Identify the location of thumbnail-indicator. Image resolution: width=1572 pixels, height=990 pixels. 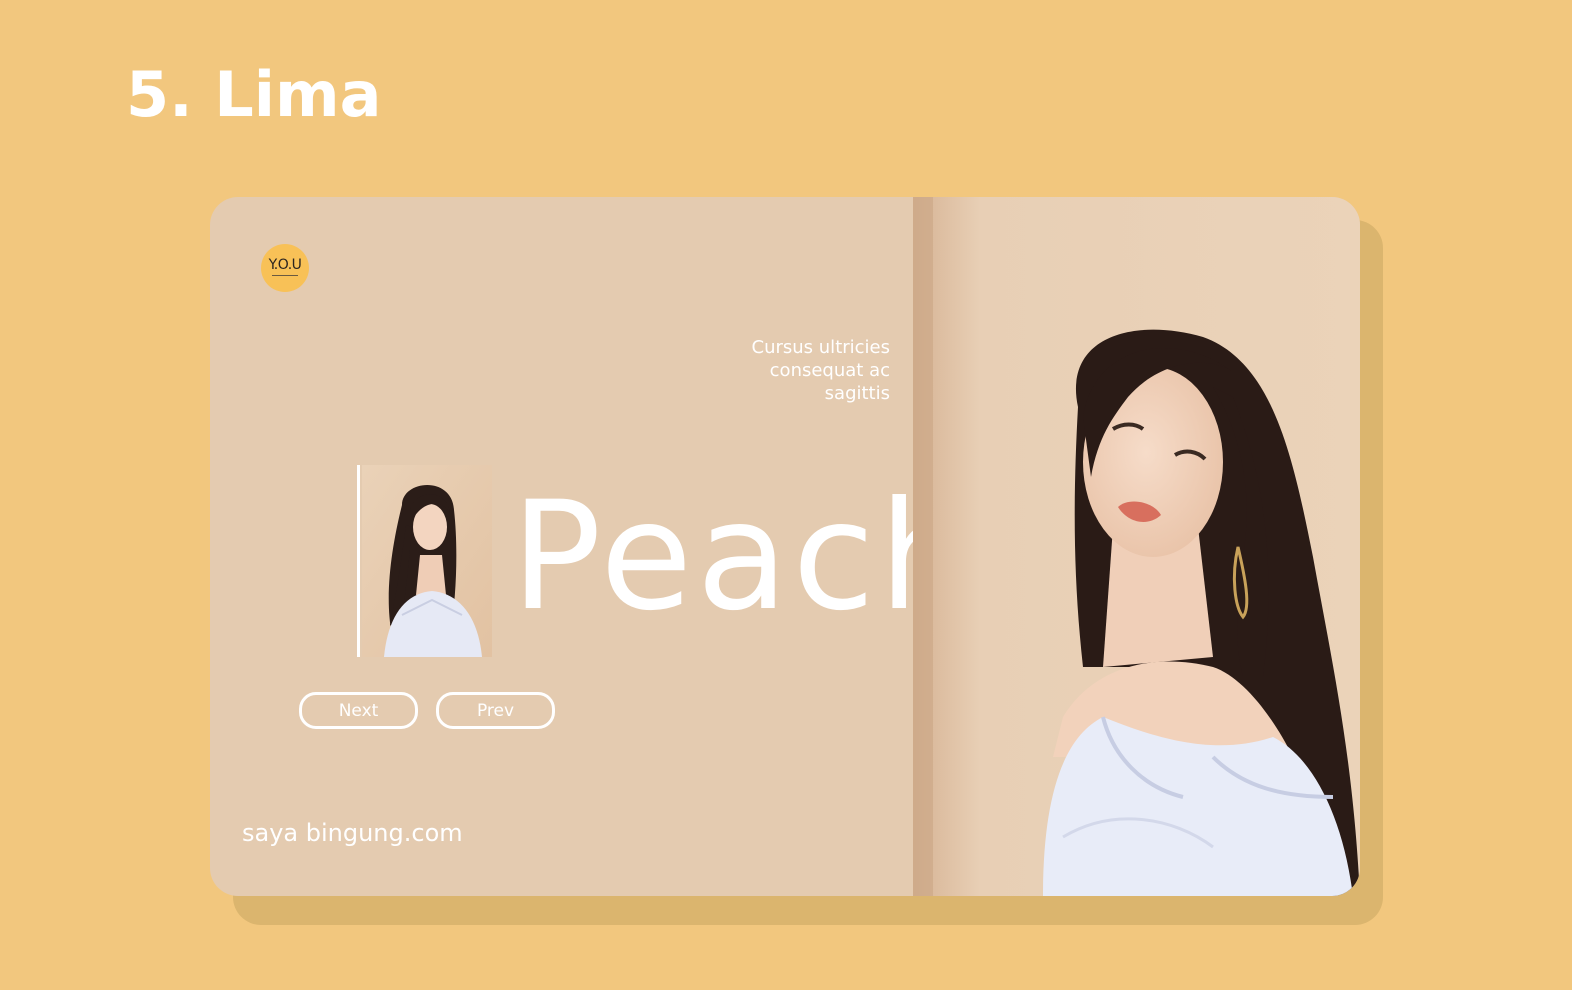
(358, 561).